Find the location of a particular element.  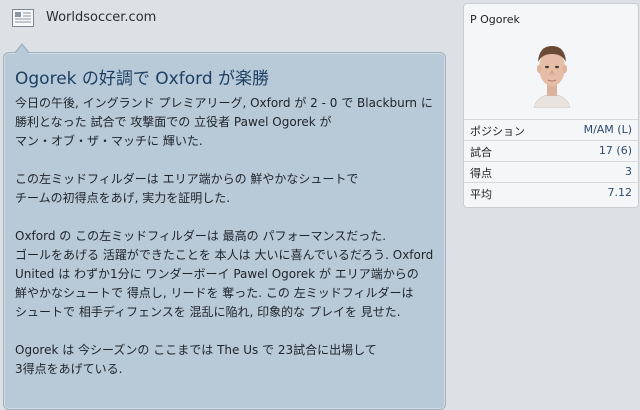

stat-value: 3 is located at coordinates (628, 171).